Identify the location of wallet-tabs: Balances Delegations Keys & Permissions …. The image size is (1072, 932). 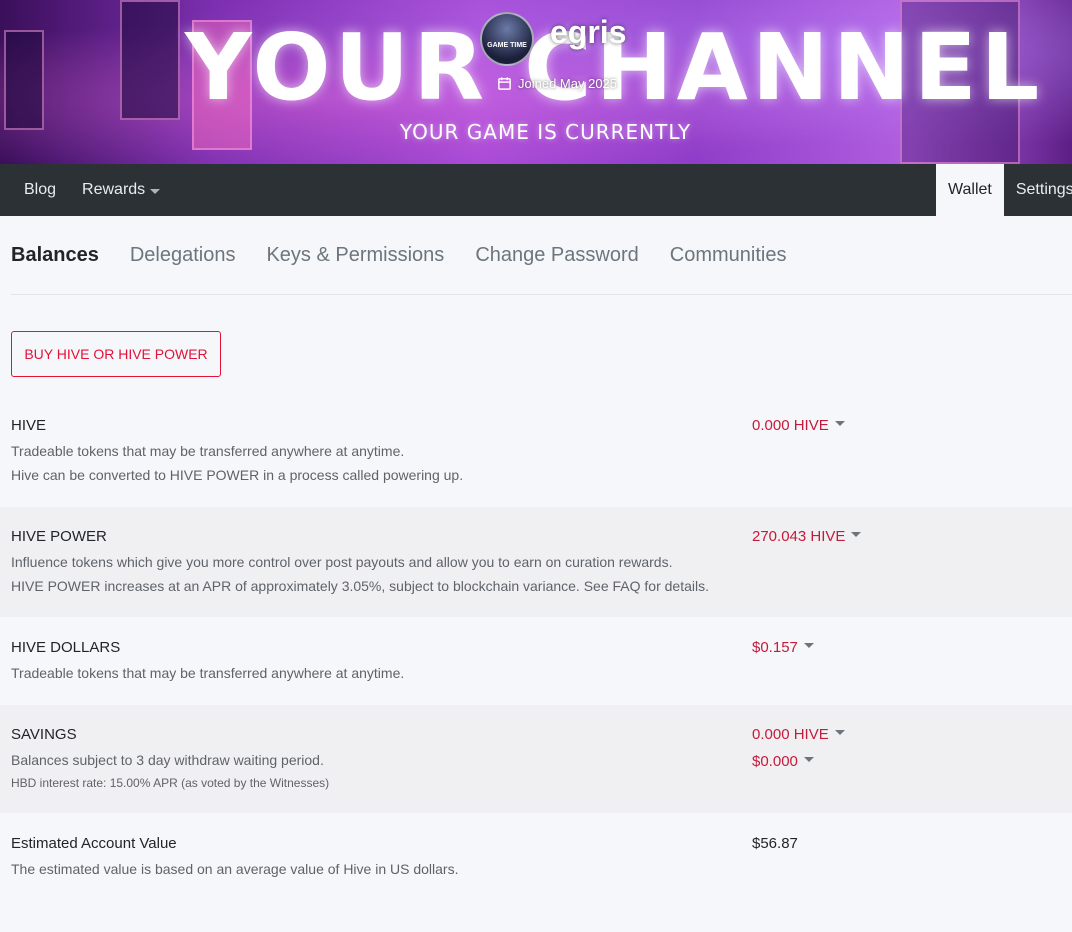
(398, 255).